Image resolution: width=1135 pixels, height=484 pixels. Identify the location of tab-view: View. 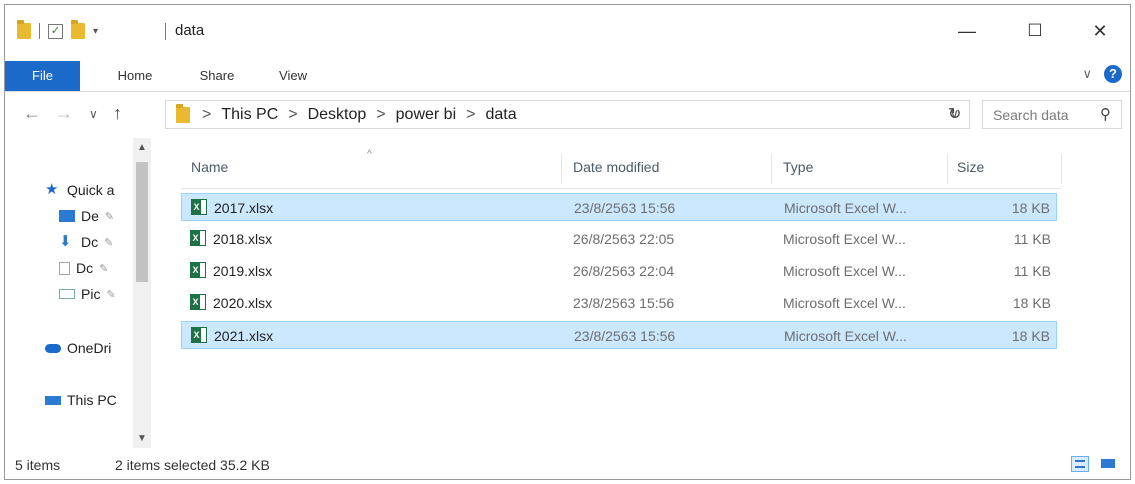
(293, 76).